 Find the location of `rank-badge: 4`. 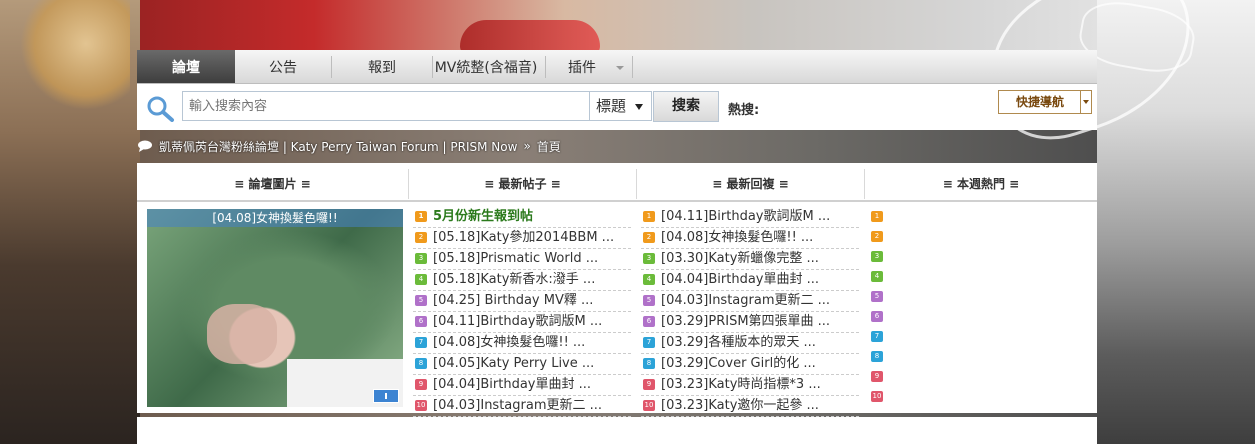

rank-badge: 4 is located at coordinates (877, 276).